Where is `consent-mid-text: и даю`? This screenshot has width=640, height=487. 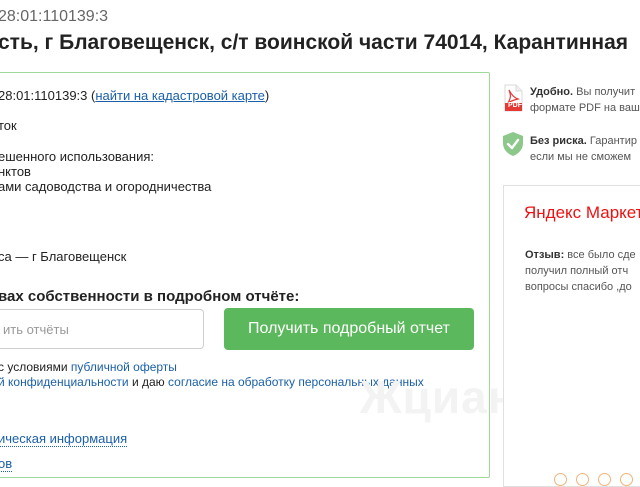
consent-mid-text: и даю is located at coordinates (148, 382).